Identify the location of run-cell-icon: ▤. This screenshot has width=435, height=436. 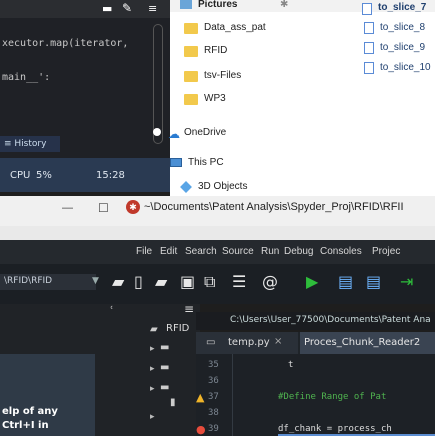
(373, 281).